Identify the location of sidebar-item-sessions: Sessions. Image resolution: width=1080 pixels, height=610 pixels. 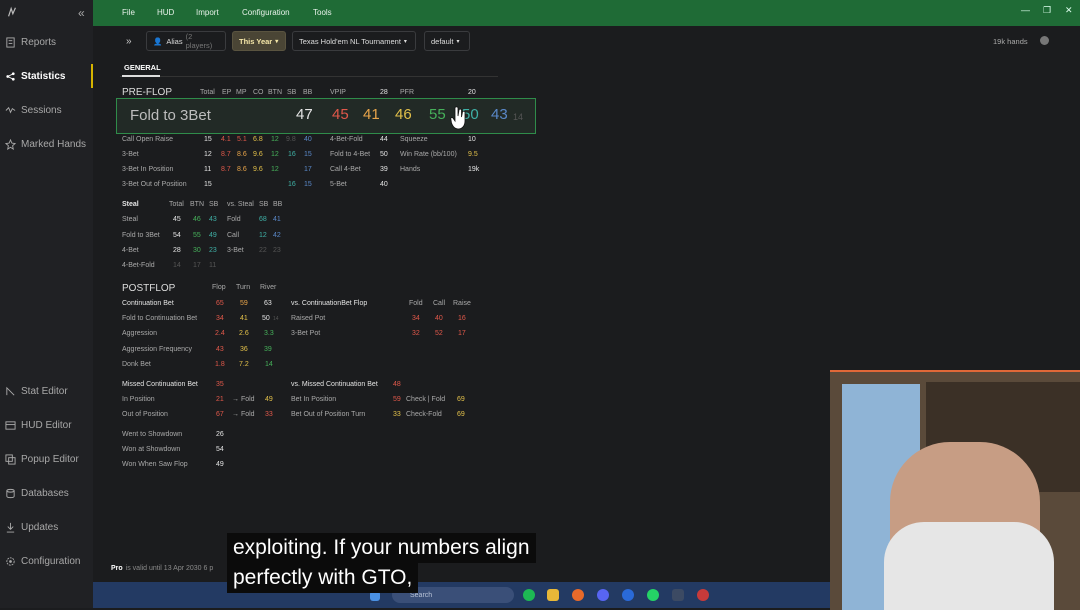
(33, 110).